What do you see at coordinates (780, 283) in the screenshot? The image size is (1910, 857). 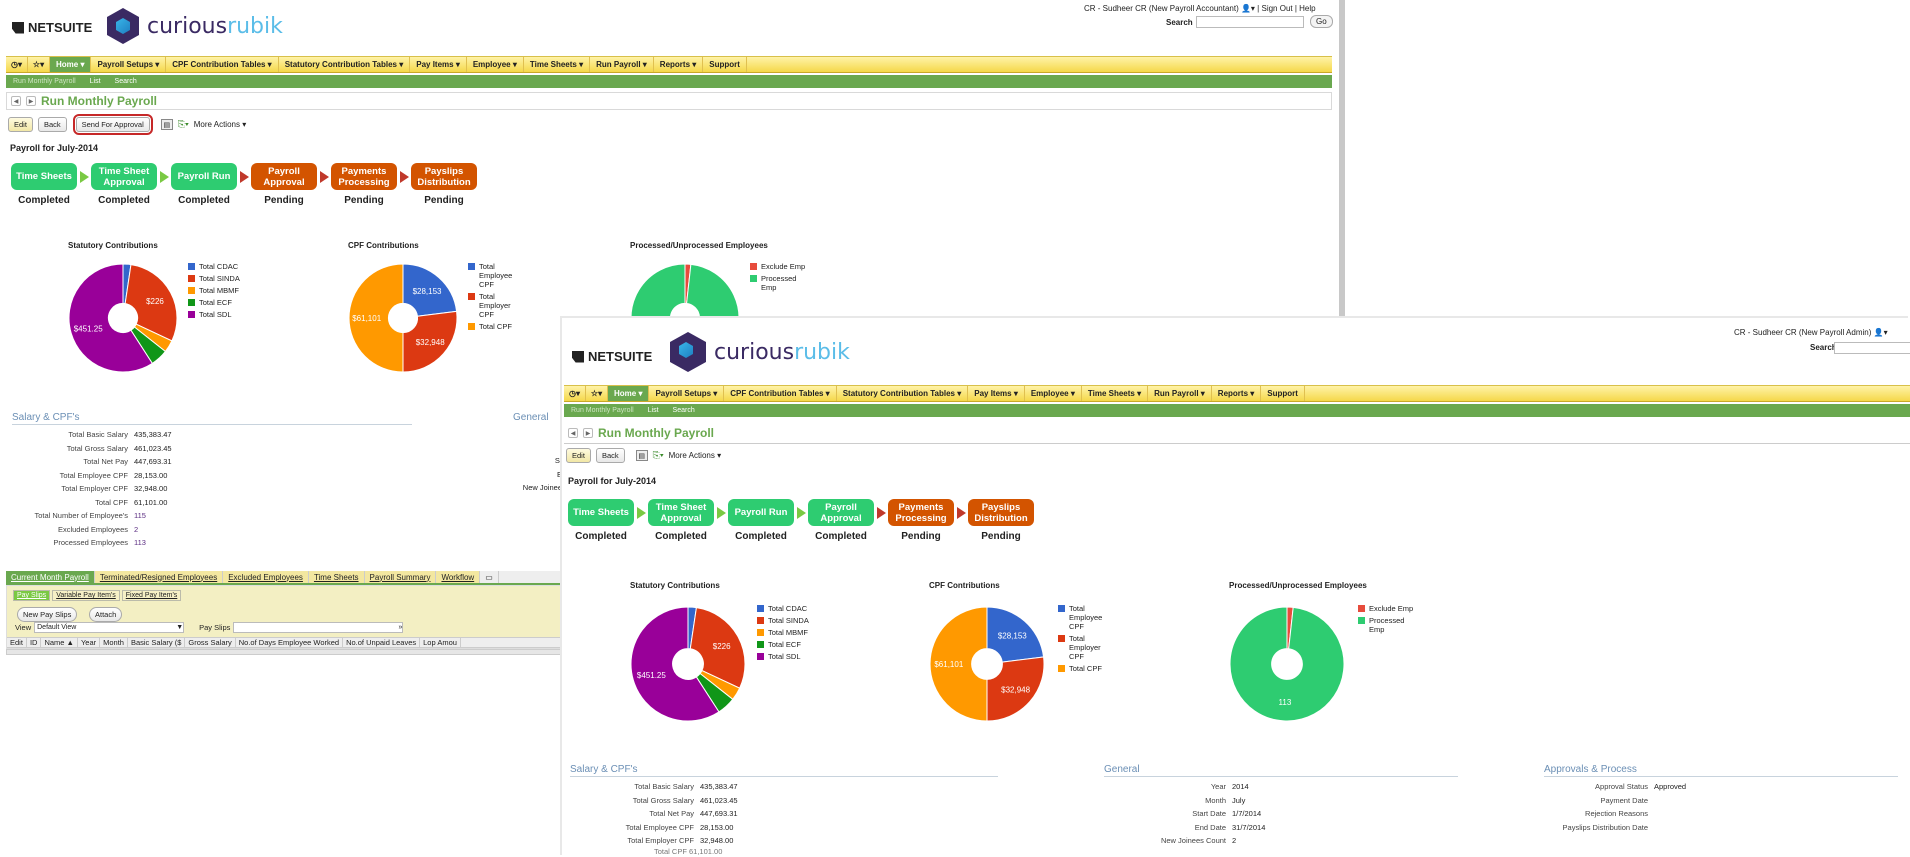 I see `legend-item: Processed Emp` at bounding box center [780, 283].